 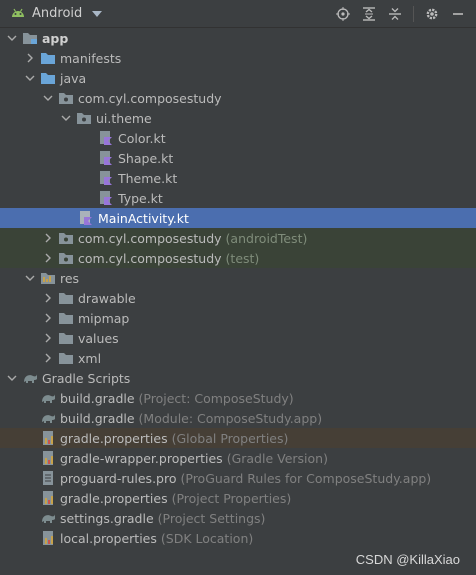 What do you see at coordinates (86, 218) in the screenshot?
I see `kotlin-class-icon` at bounding box center [86, 218].